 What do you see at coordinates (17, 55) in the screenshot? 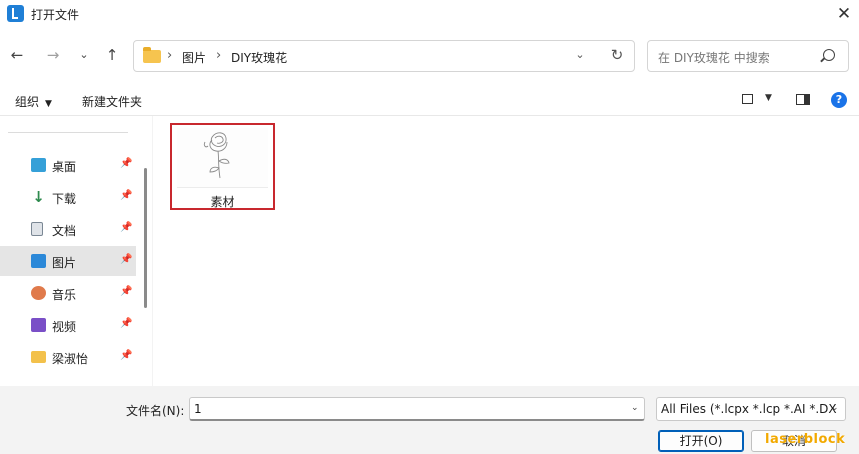
I see `back-button: ←` at bounding box center [17, 55].